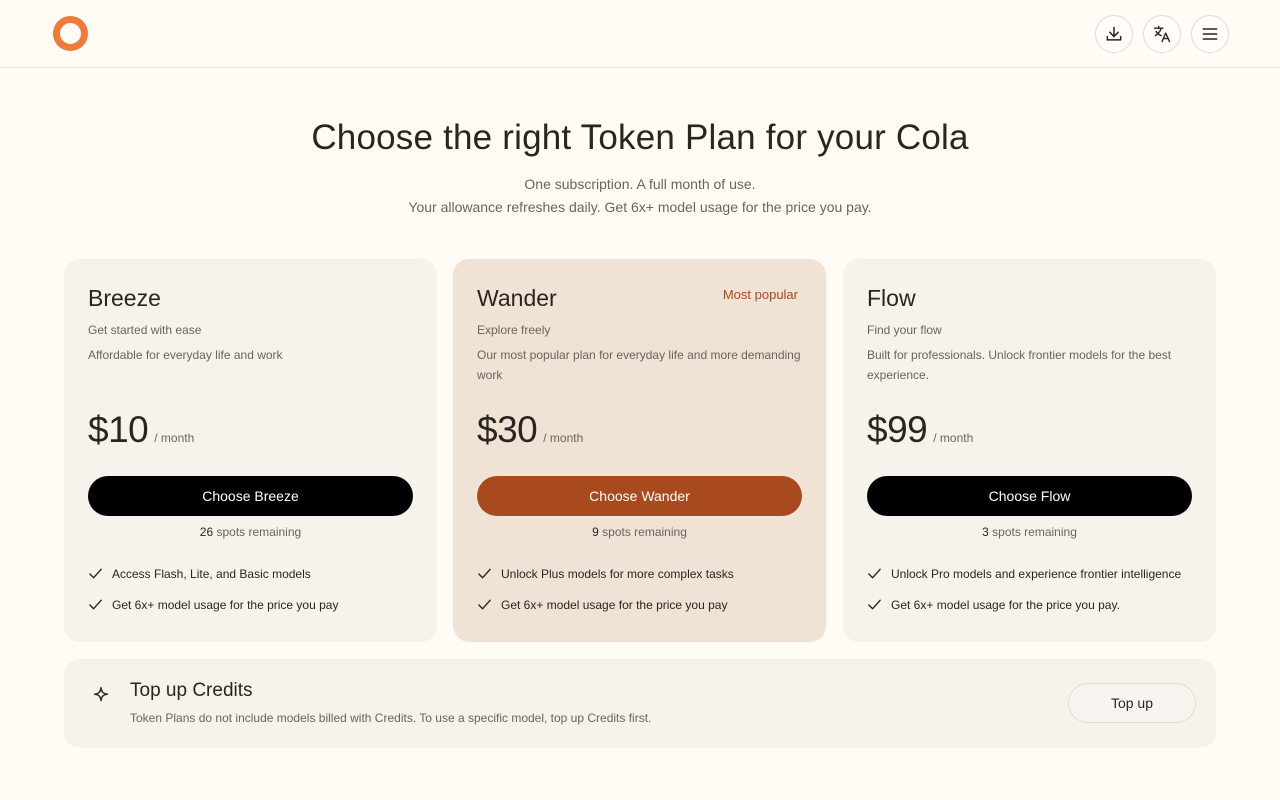 The height and width of the screenshot is (800, 1280). What do you see at coordinates (904, 330) in the screenshot?
I see `plan-tagline: Find your flow` at bounding box center [904, 330].